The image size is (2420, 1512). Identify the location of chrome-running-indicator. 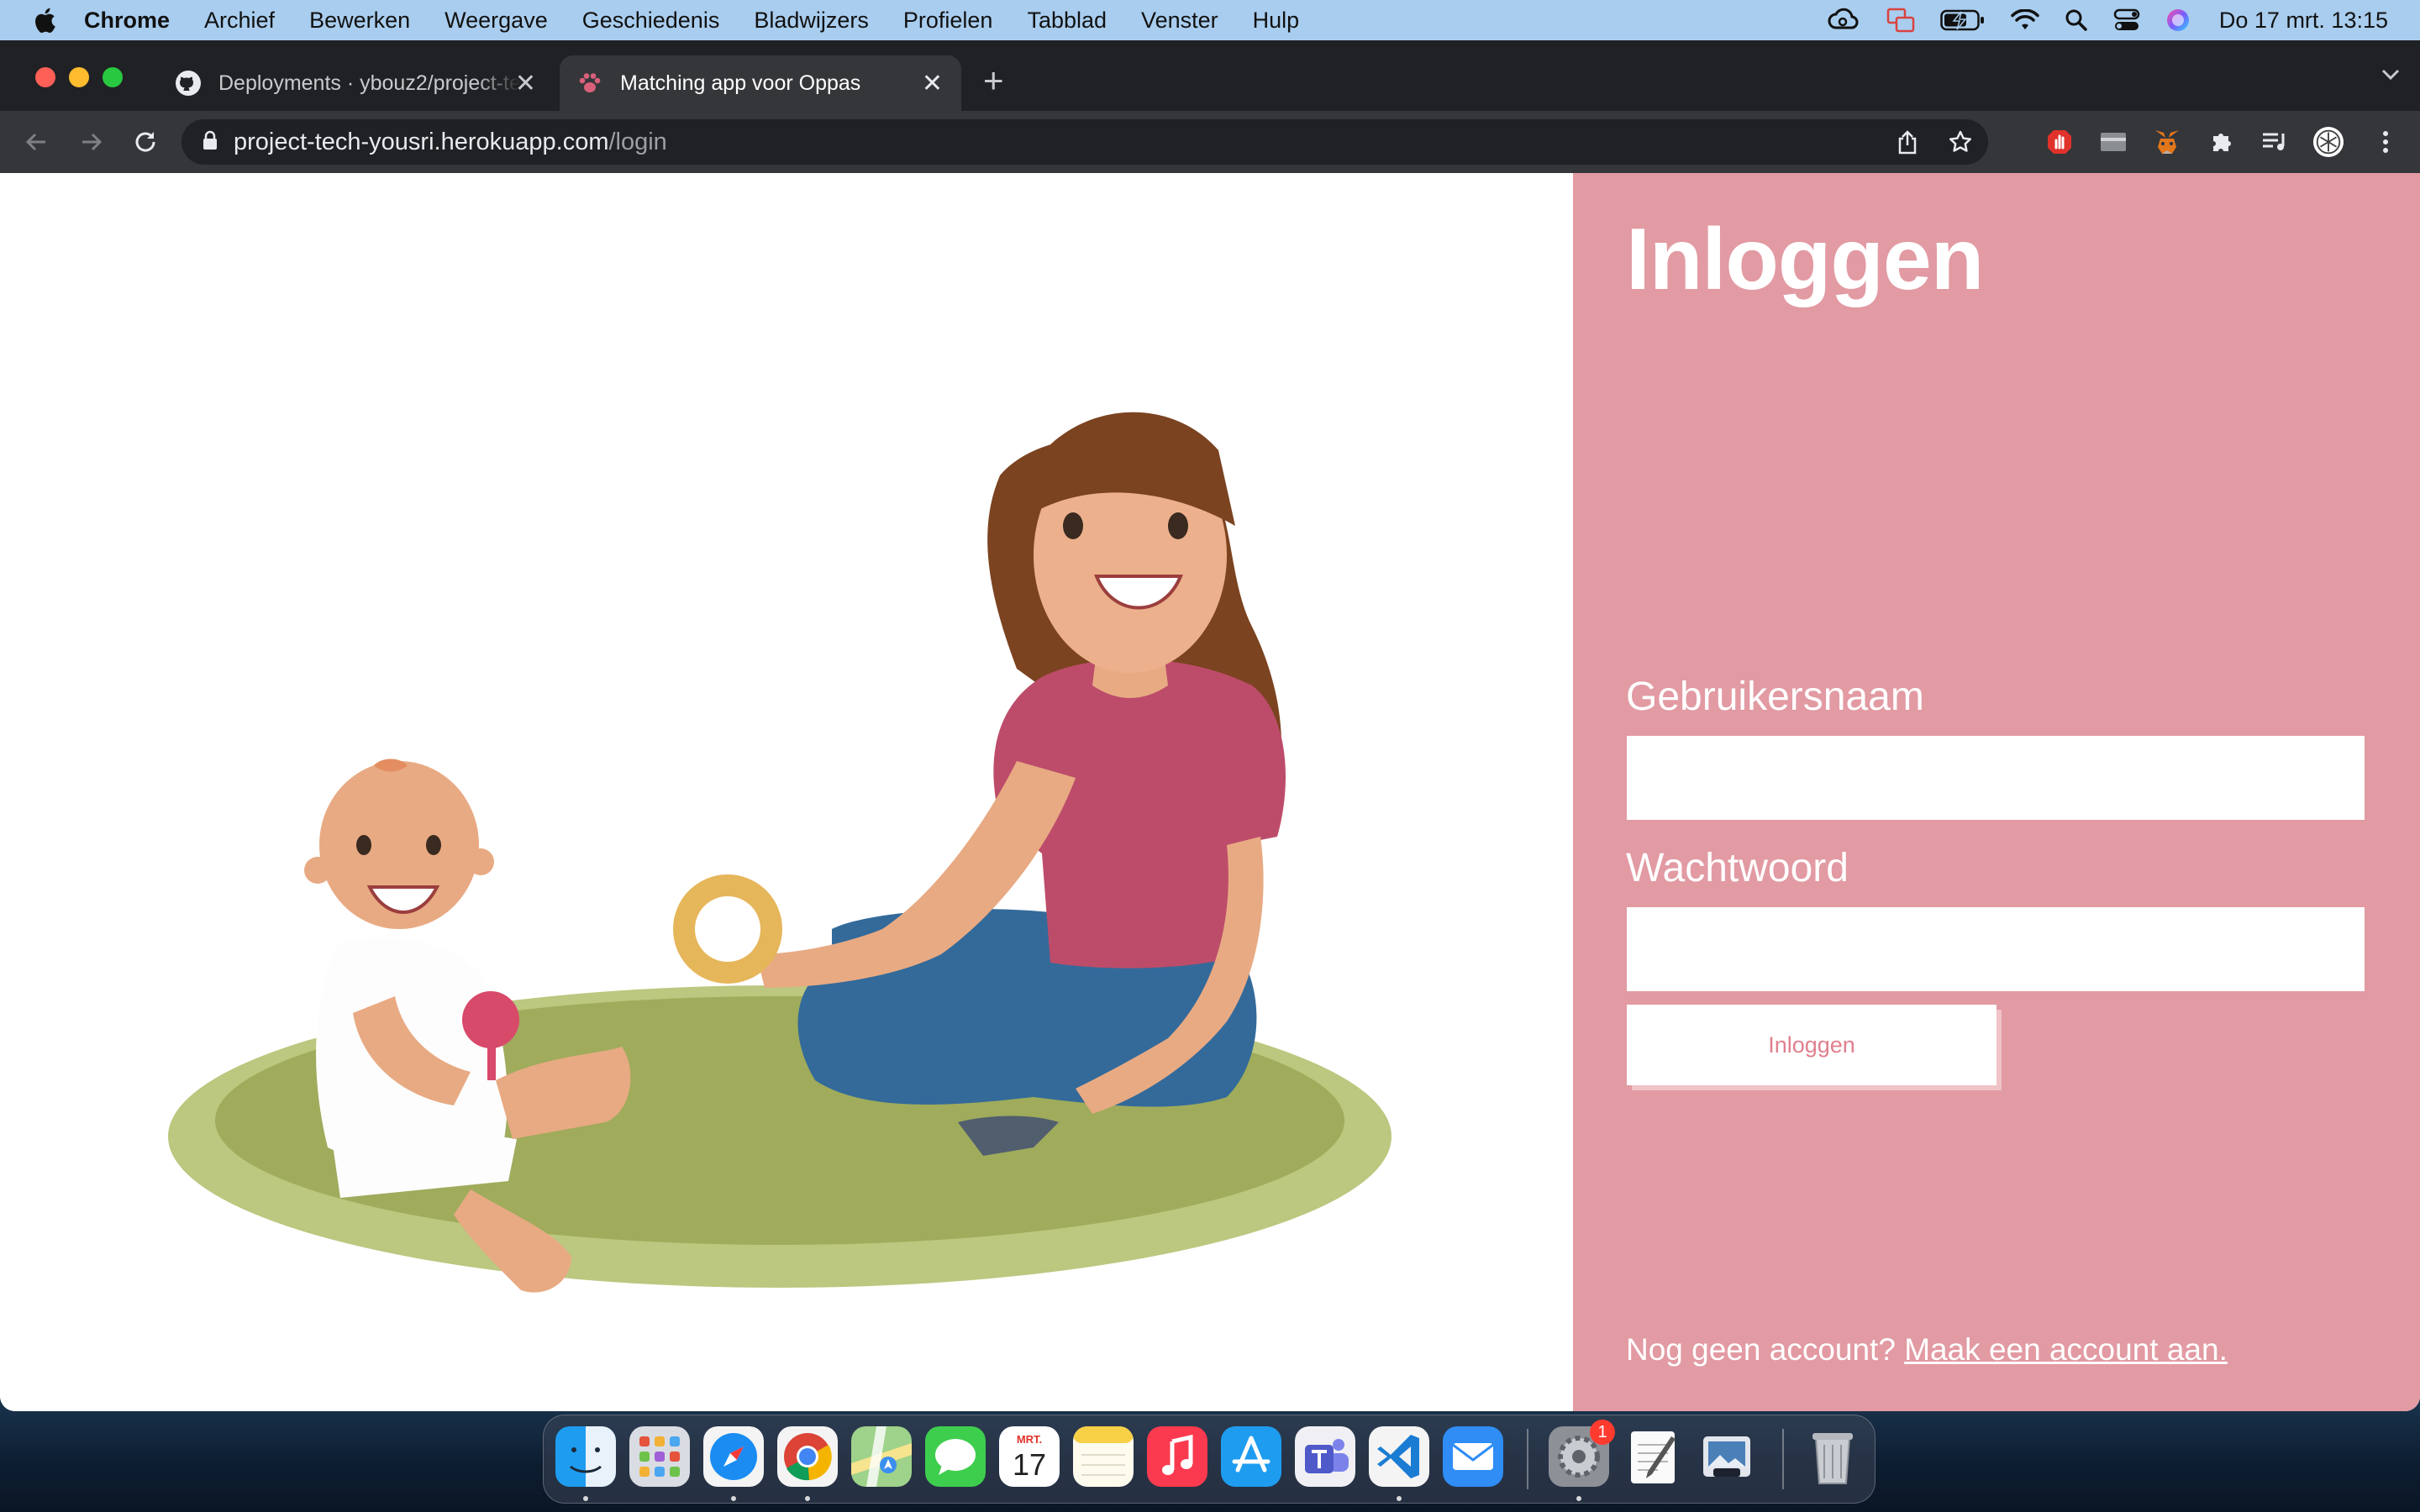
(808, 1498).